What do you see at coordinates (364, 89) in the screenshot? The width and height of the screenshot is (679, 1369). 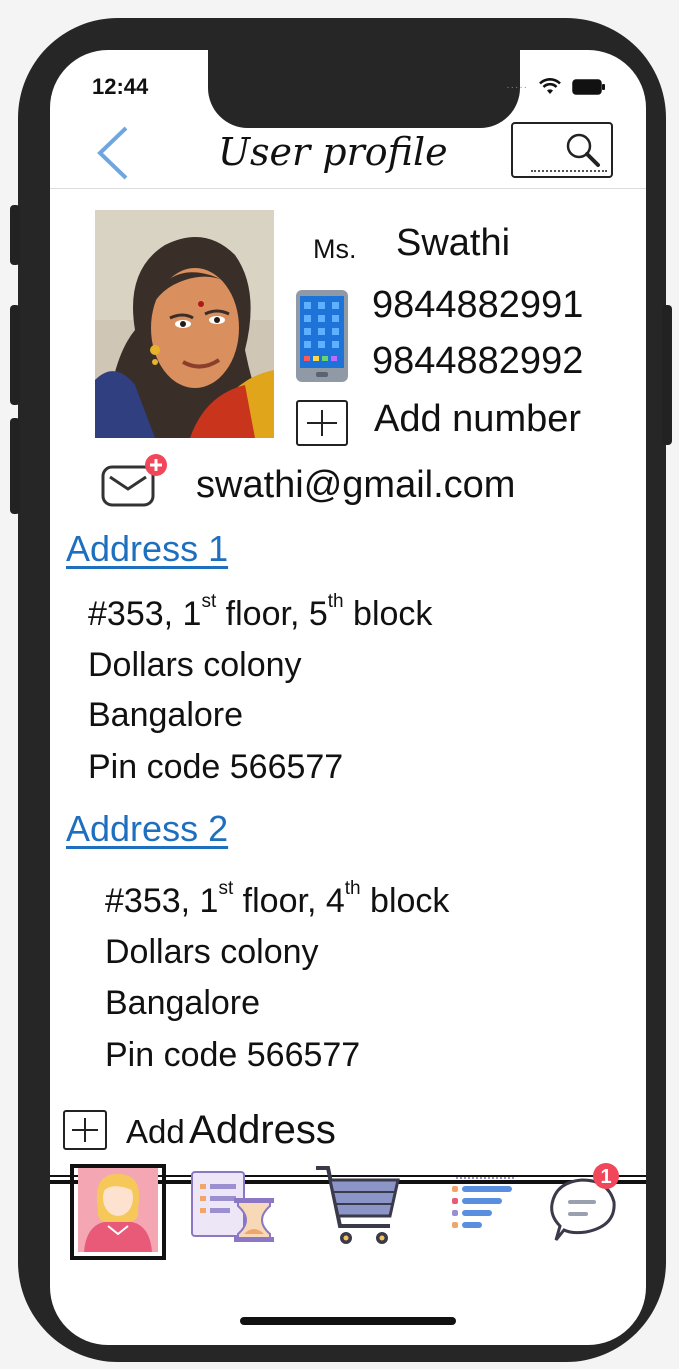 I see `notch` at bounding box center [364, 89].